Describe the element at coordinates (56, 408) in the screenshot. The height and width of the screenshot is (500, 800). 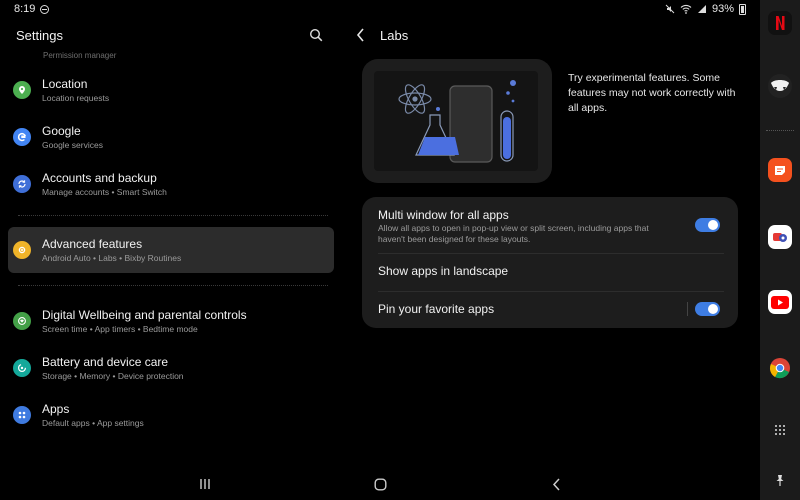
I see `settings-item-title: Apps` at that location.